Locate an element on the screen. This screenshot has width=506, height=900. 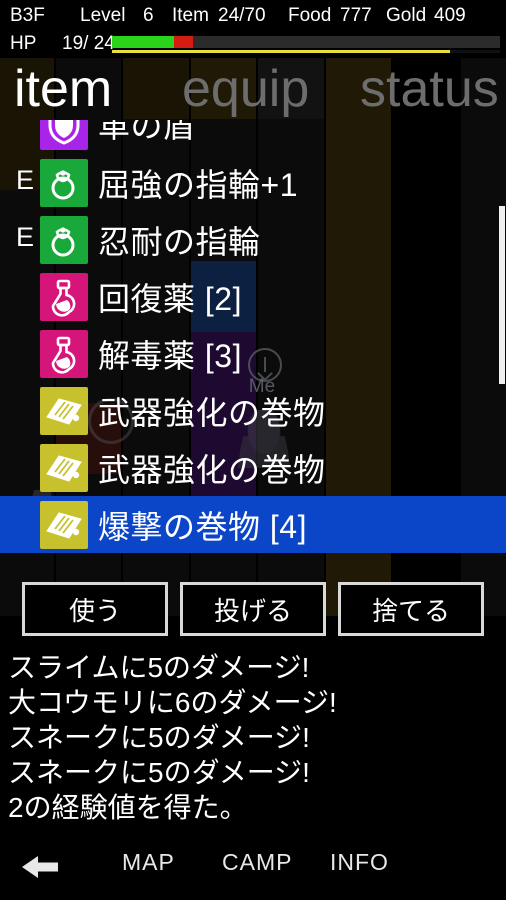
item-list-scrollbar is located at coordinates (502, 295).